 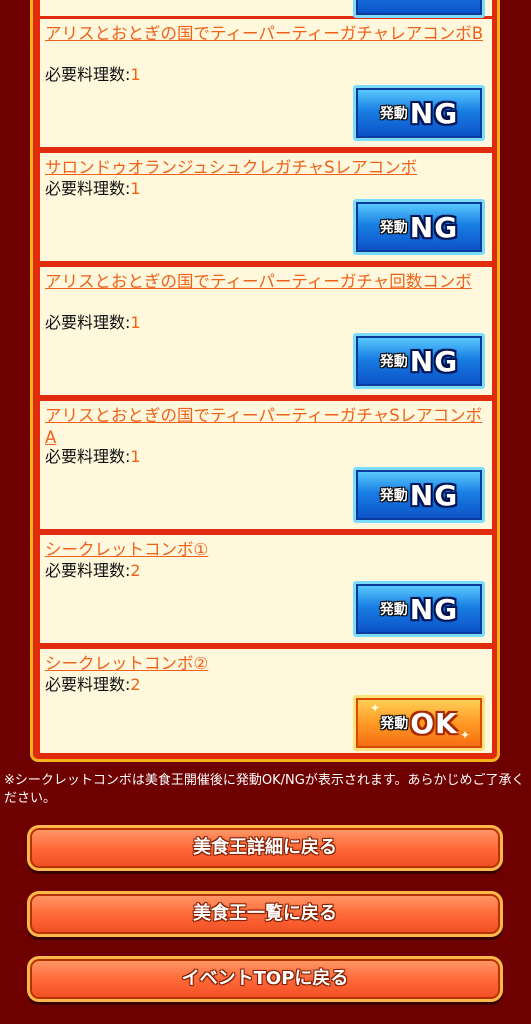 I want to click on combo-item: シークレットコンボ① 必要料理数:2 発動 NG, so click(x=266, y=589).